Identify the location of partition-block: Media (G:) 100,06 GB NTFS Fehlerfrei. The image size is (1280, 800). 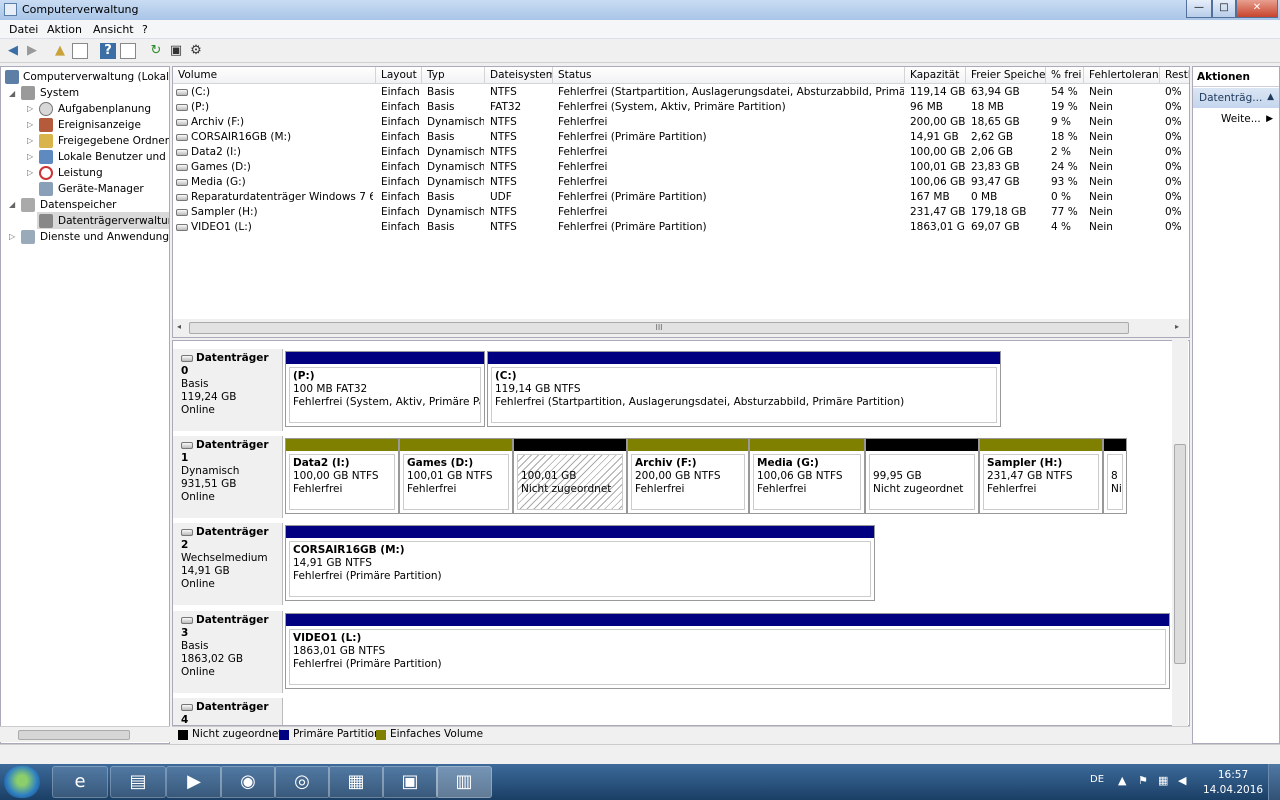
(807, 476).